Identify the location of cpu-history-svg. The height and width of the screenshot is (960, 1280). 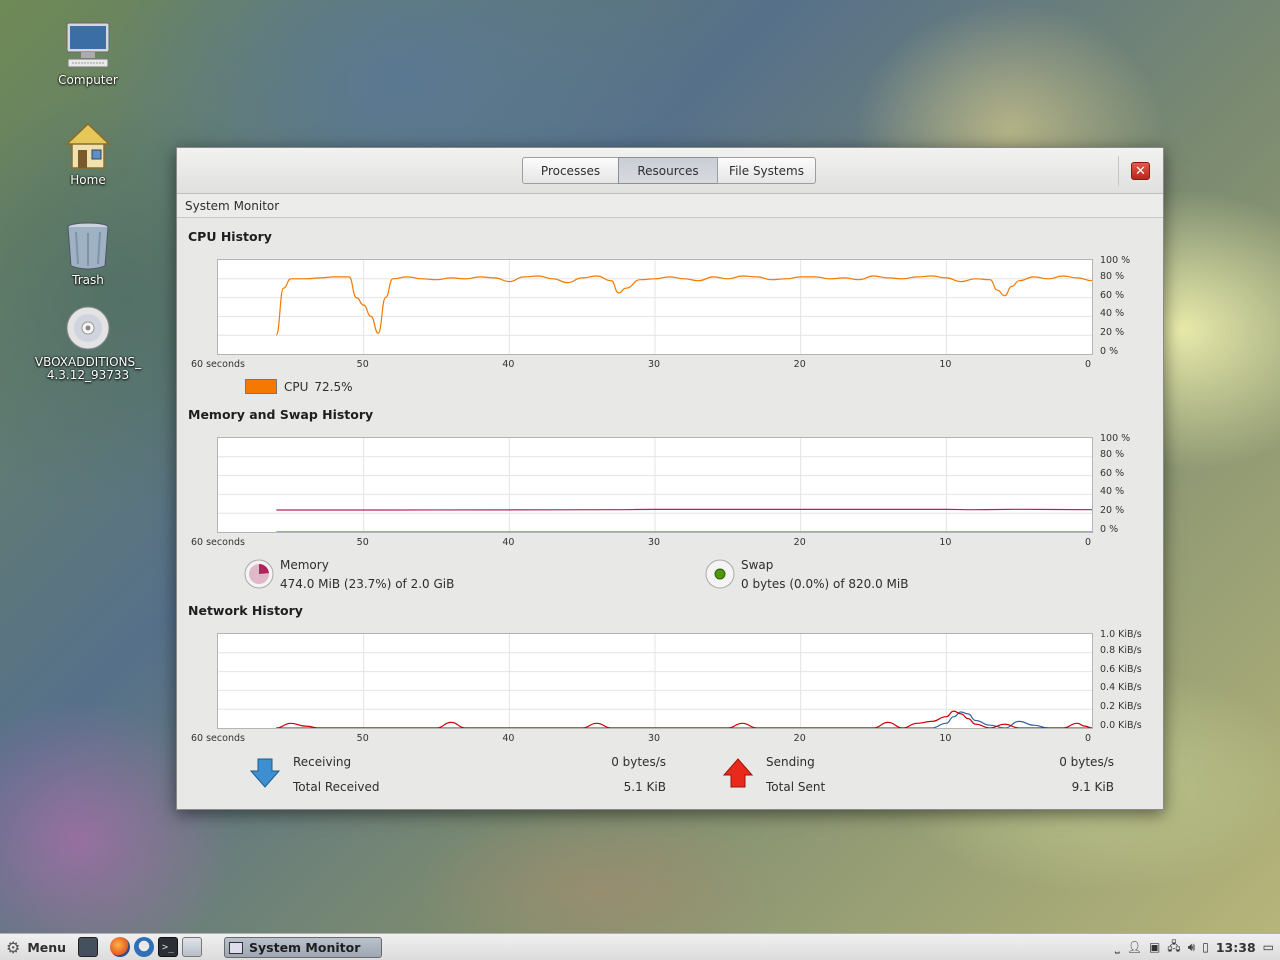
(655, 307).